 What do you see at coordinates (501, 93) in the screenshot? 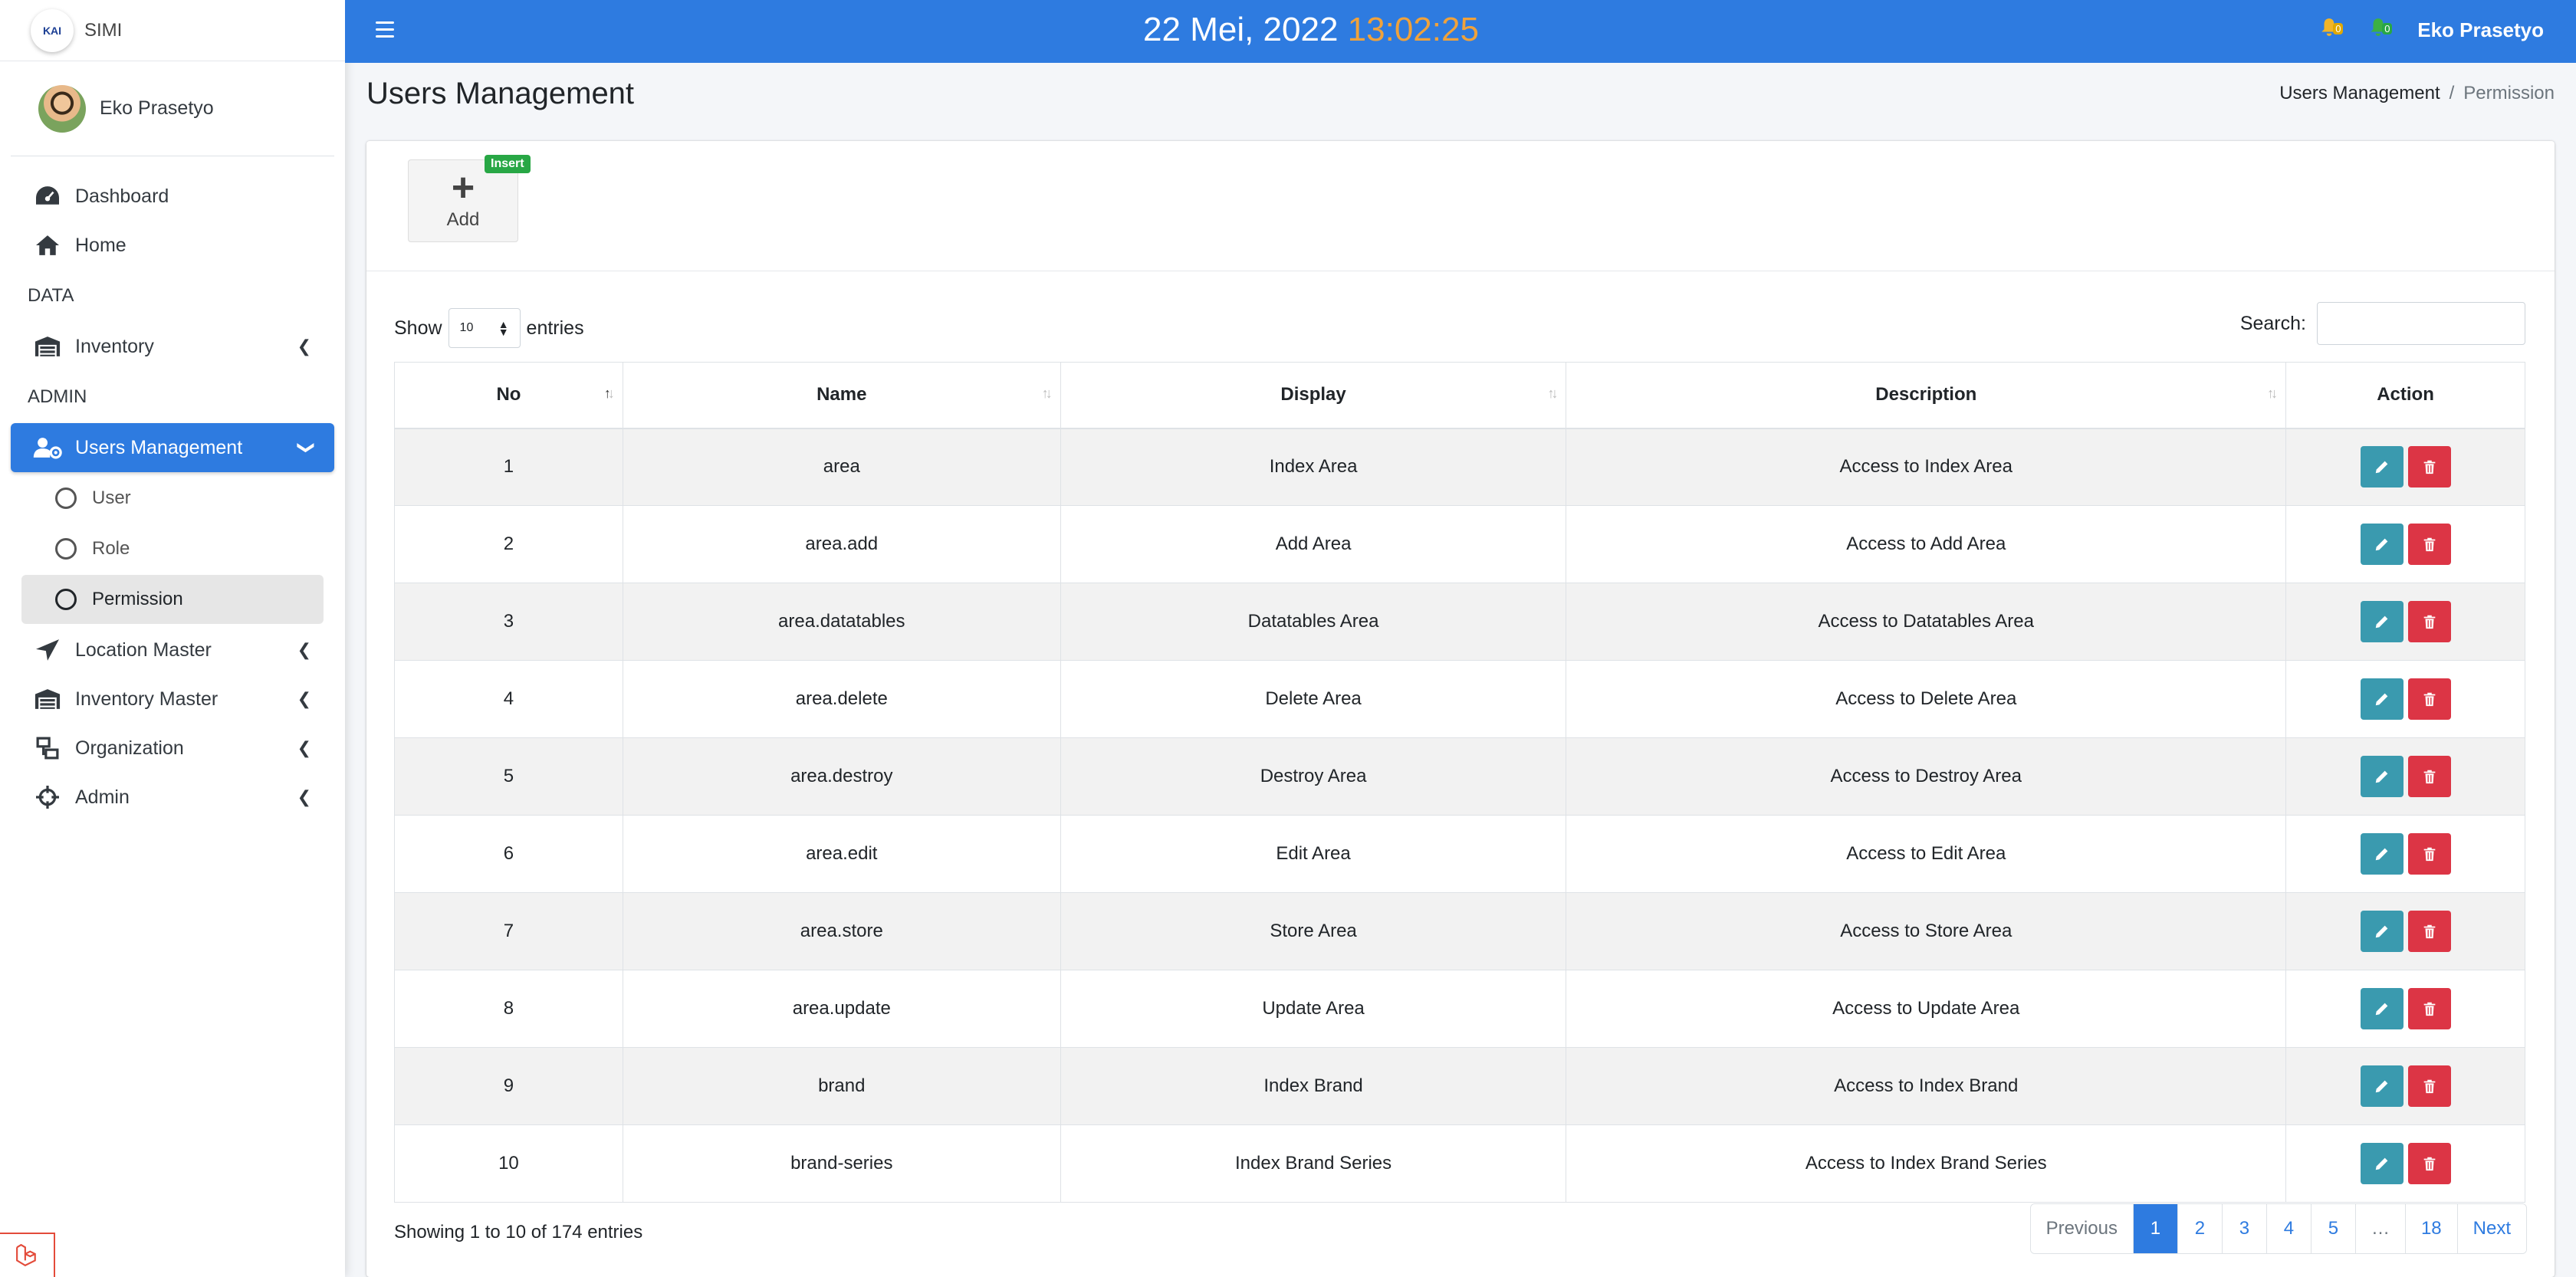
I see `page-title: Users Management` at bounding box center [501, 93].